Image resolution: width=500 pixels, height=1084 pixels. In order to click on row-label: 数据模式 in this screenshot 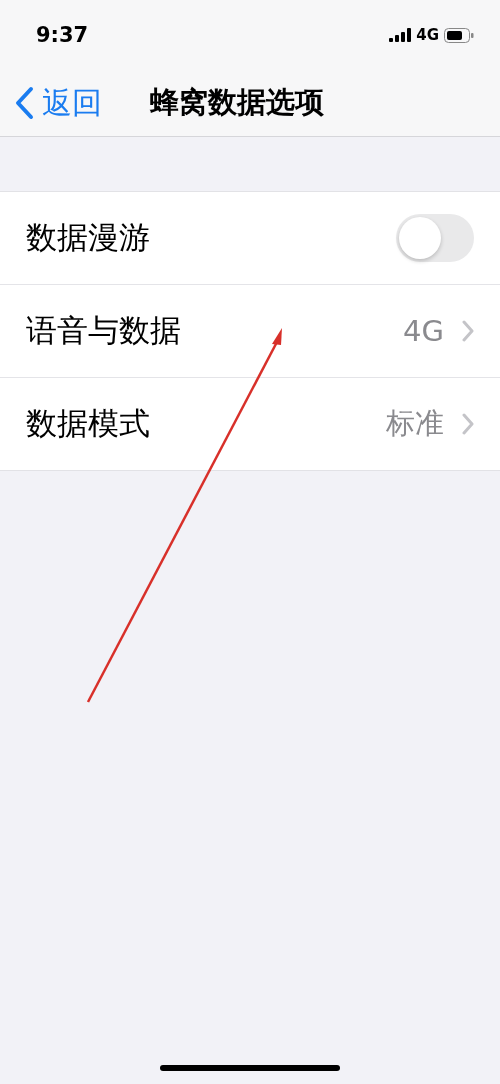, I will do `click(88, 423)`.